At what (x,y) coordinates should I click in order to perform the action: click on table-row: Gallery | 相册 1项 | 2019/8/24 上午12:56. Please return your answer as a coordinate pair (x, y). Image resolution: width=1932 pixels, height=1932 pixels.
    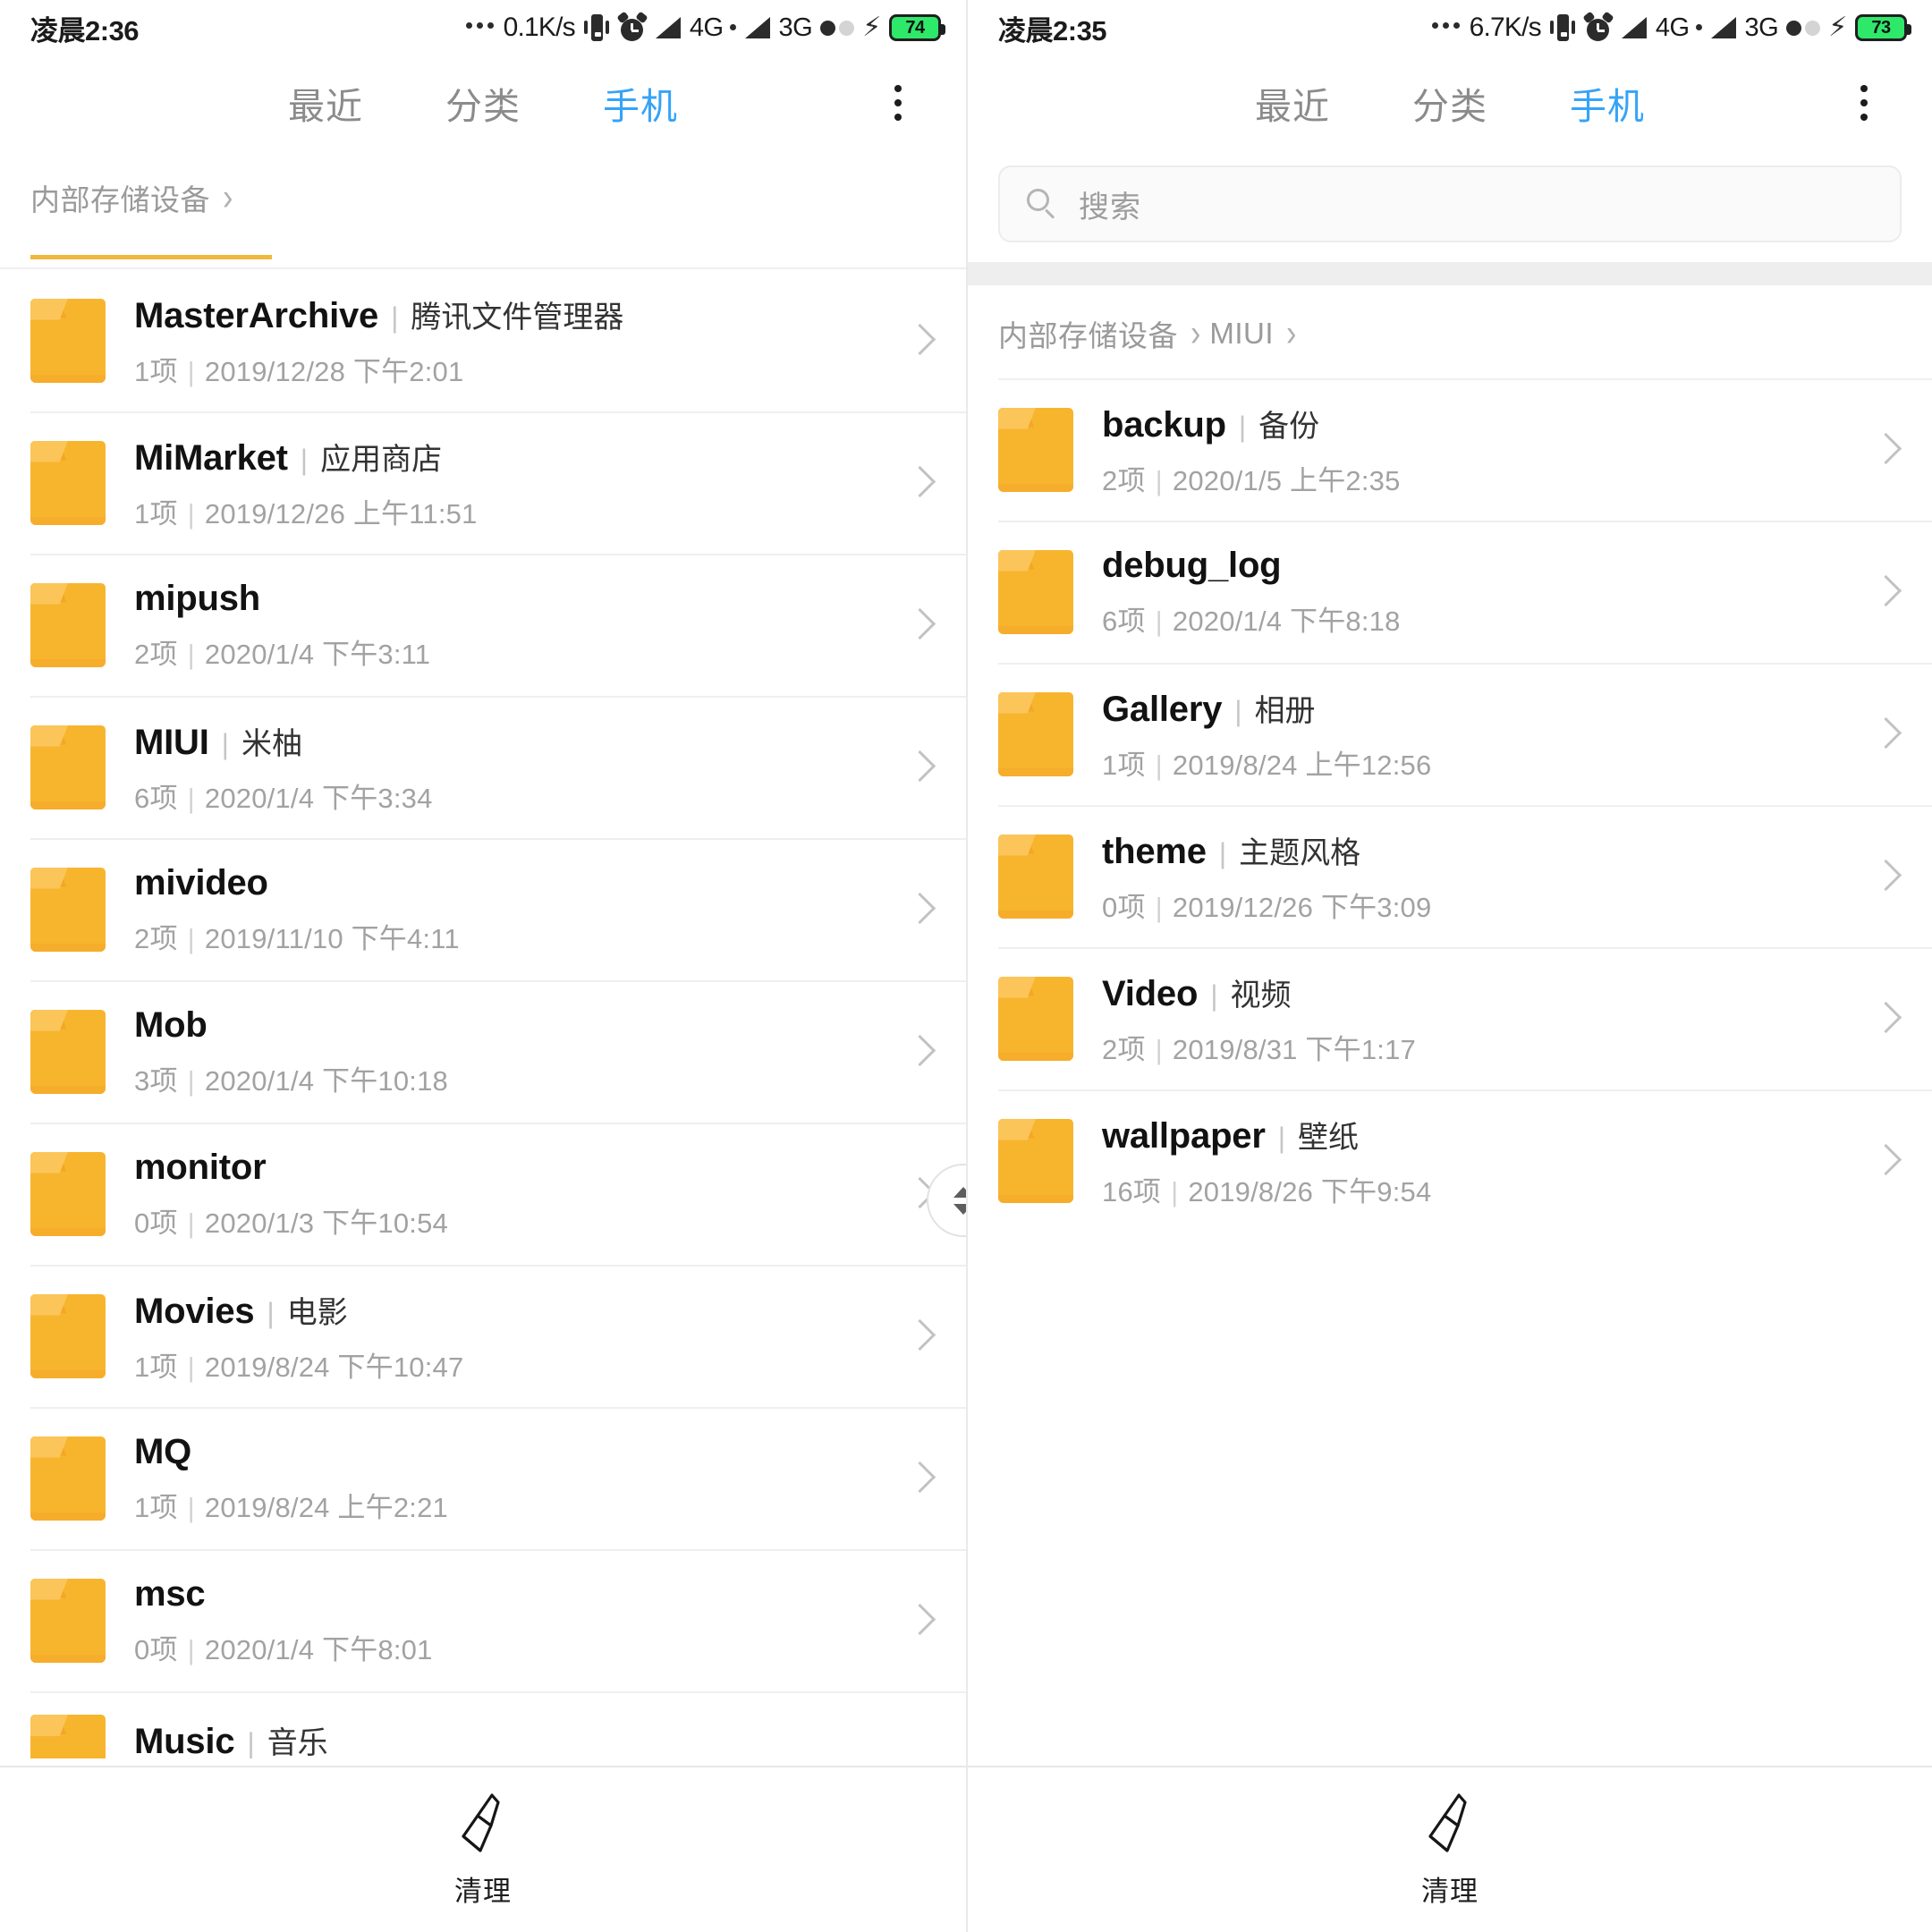
    Looking at the image, I should click on (1450, 734).